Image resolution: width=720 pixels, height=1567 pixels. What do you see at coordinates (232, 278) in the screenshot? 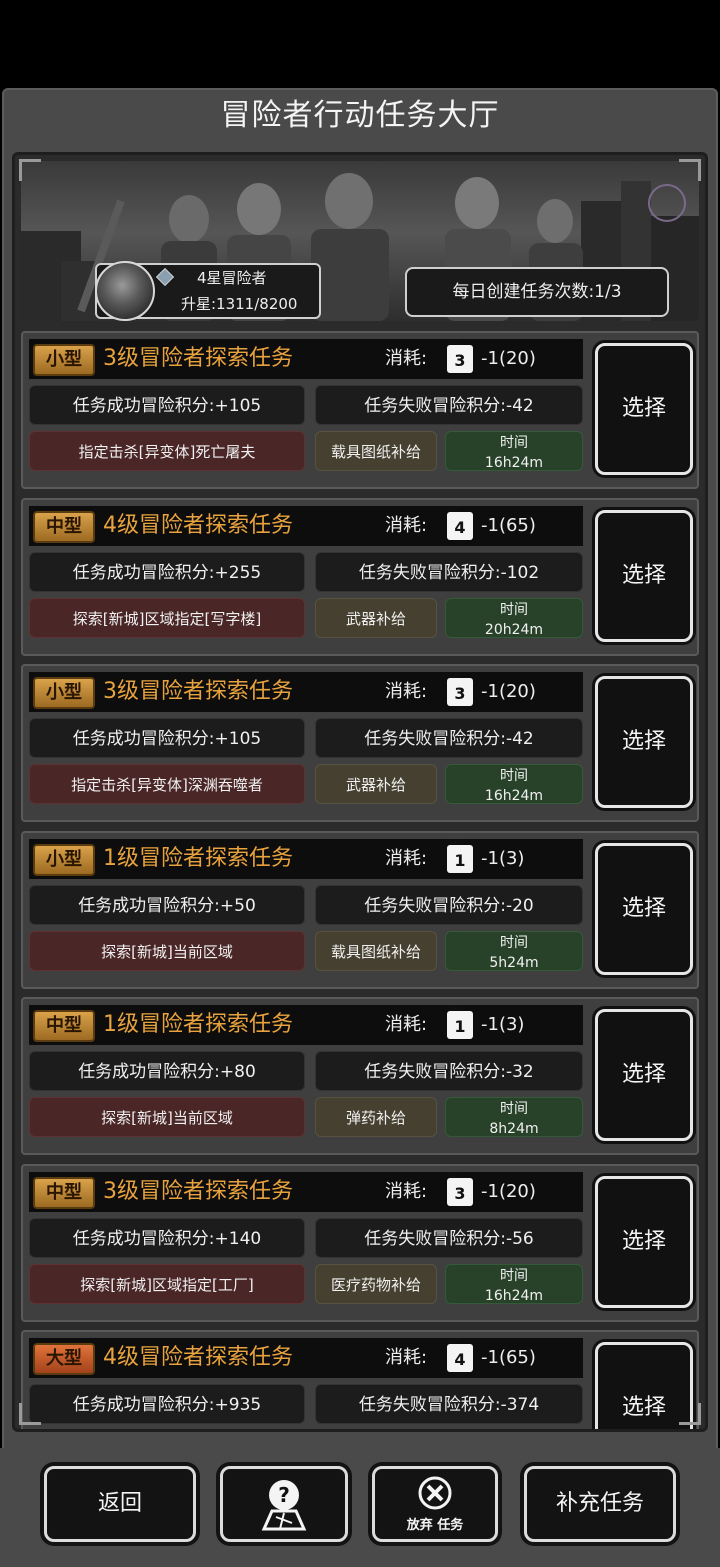
I see `rank-title: 4星冒险者` at bounding box center [232, 278].